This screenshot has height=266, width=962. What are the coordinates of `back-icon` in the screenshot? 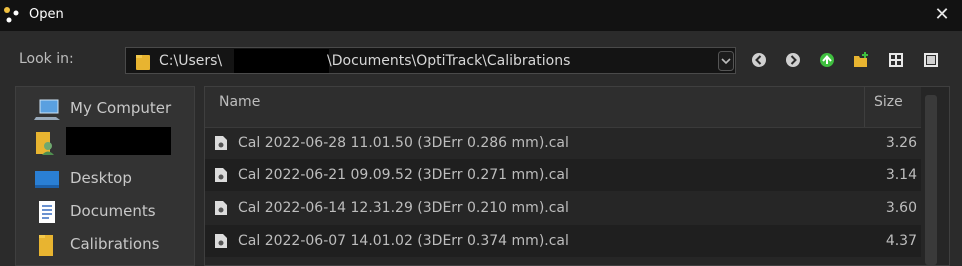 It's located at (759, 60).